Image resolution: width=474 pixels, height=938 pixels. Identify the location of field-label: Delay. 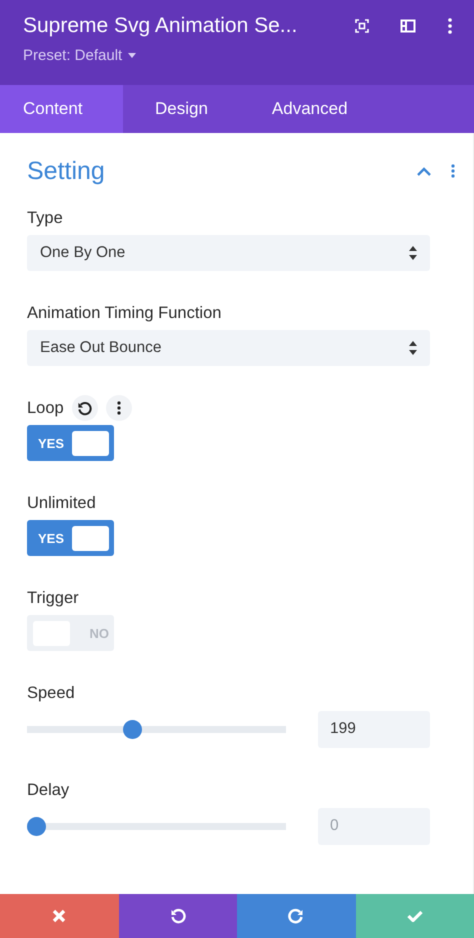
(48, 790).